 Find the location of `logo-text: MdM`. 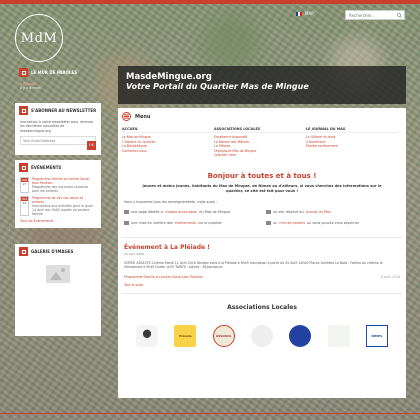

logo-text: MdM is located at coordinates (39, 38).